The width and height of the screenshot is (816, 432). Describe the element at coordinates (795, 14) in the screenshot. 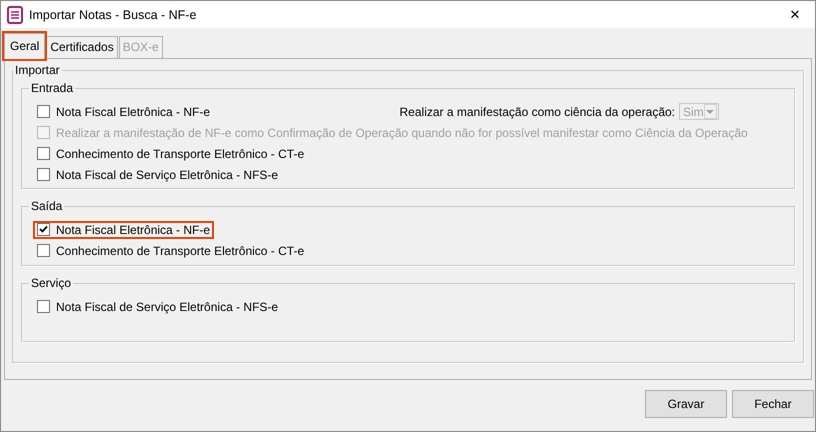

I see `close-button: ✕` at that location.